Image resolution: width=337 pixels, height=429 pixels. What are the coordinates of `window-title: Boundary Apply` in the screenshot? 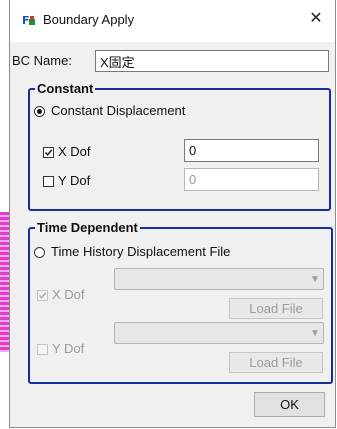 It's located at (89, 19).